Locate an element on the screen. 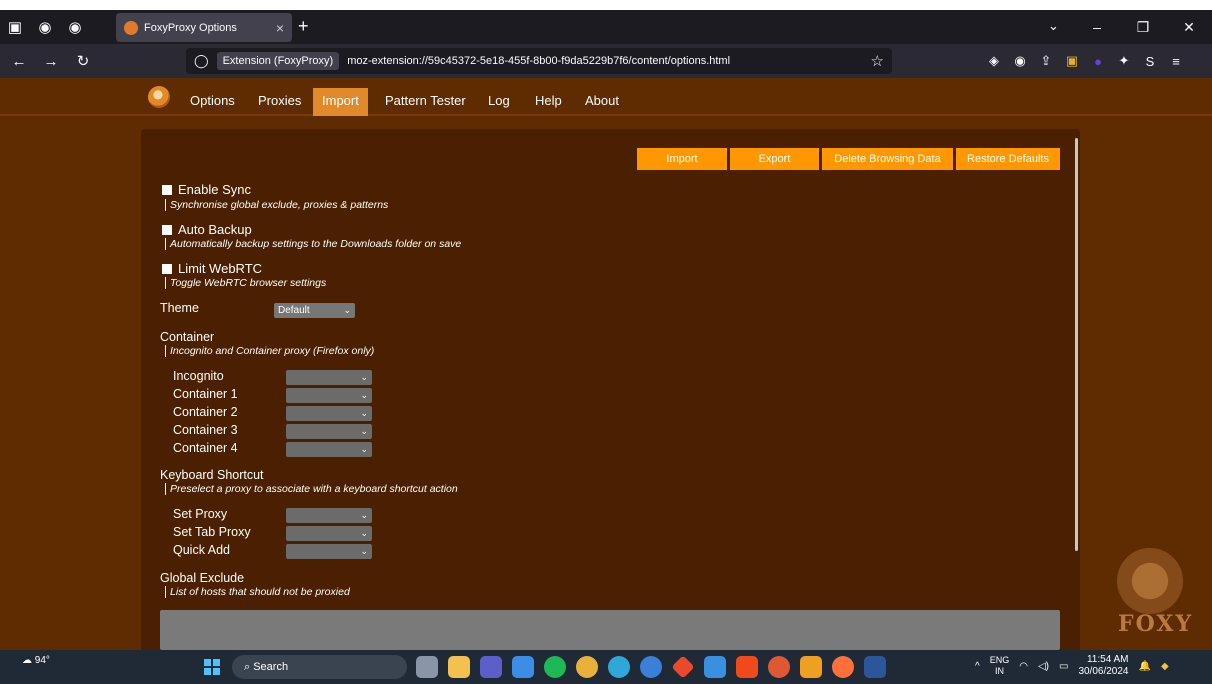 The width and height of the screenshot is (1212, 684). quick-add-select: ⌄ is located at coordinates (329, 551).